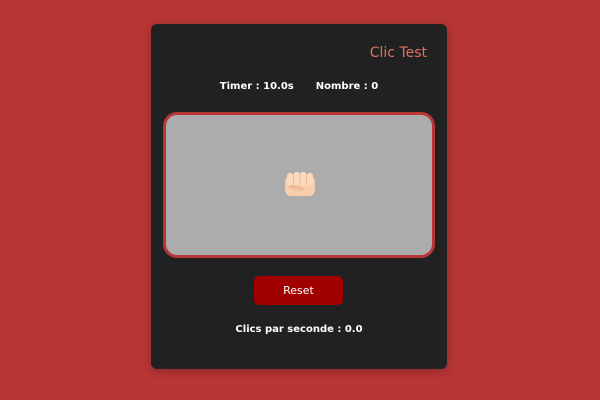 Image resolution: width=600 pixels, height=400 pixels. Describe the element at coordinates (299, 86) in the screenshot. I see `stats-row: Timer : 10.0s Nombre : 0` at that location.